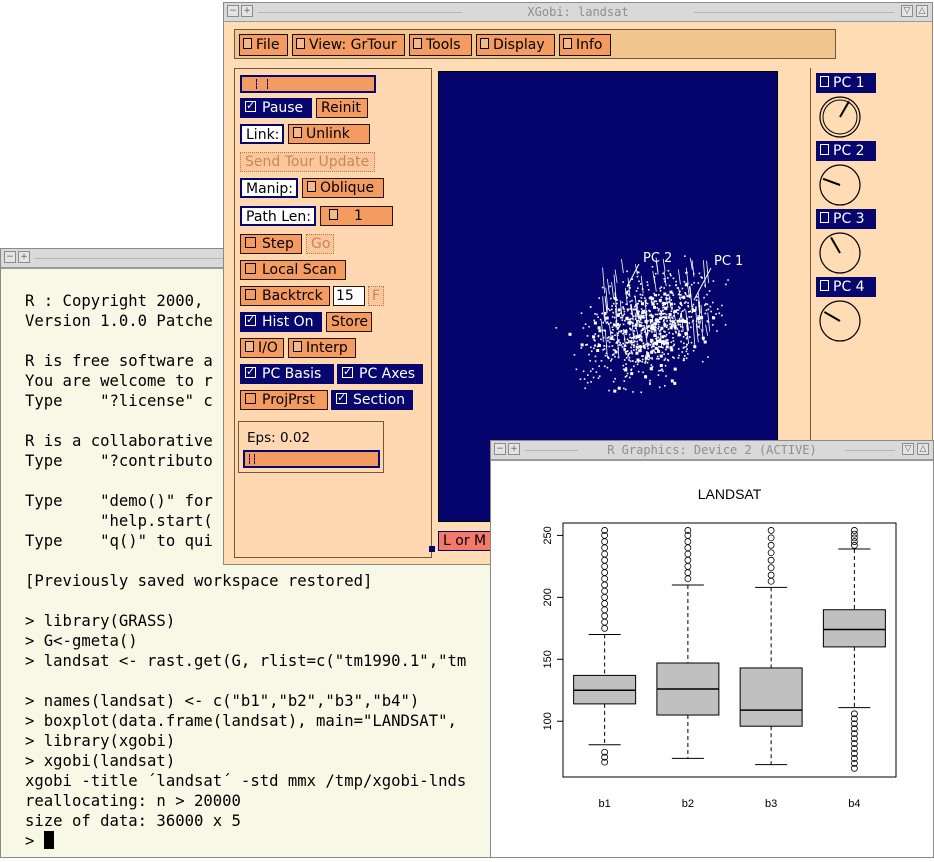  Describe the element at coordinates (250, 320) in the screenshot. I see `checkbox-icon` at that location.